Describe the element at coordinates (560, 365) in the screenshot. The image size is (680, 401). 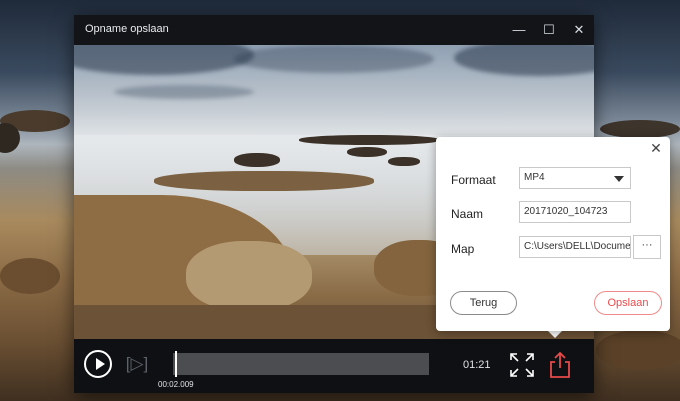
I see `export-icon` at that location.